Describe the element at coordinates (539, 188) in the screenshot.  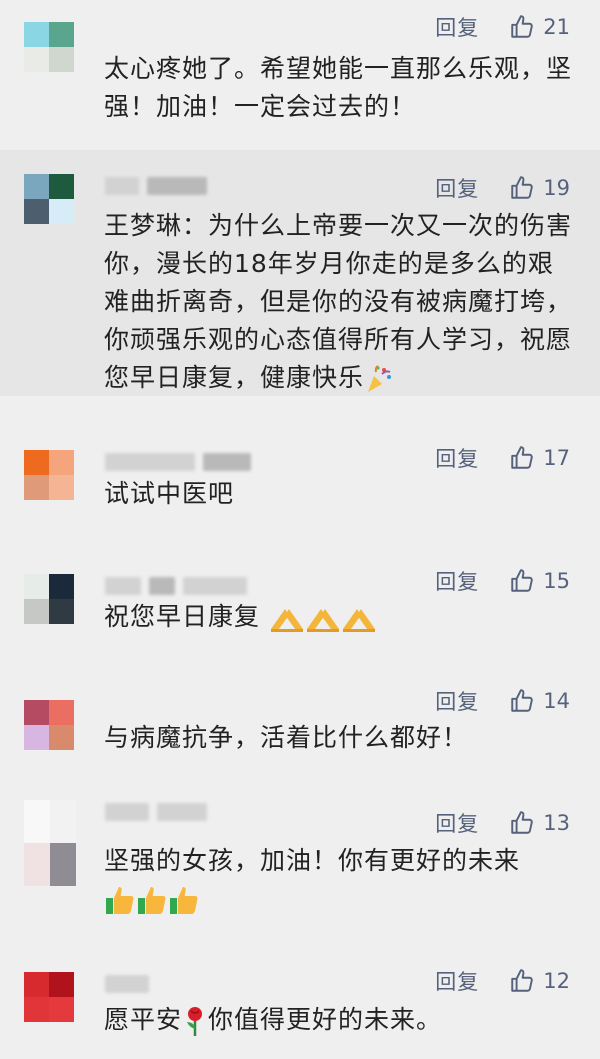
I see `like-button: 19` at that location.